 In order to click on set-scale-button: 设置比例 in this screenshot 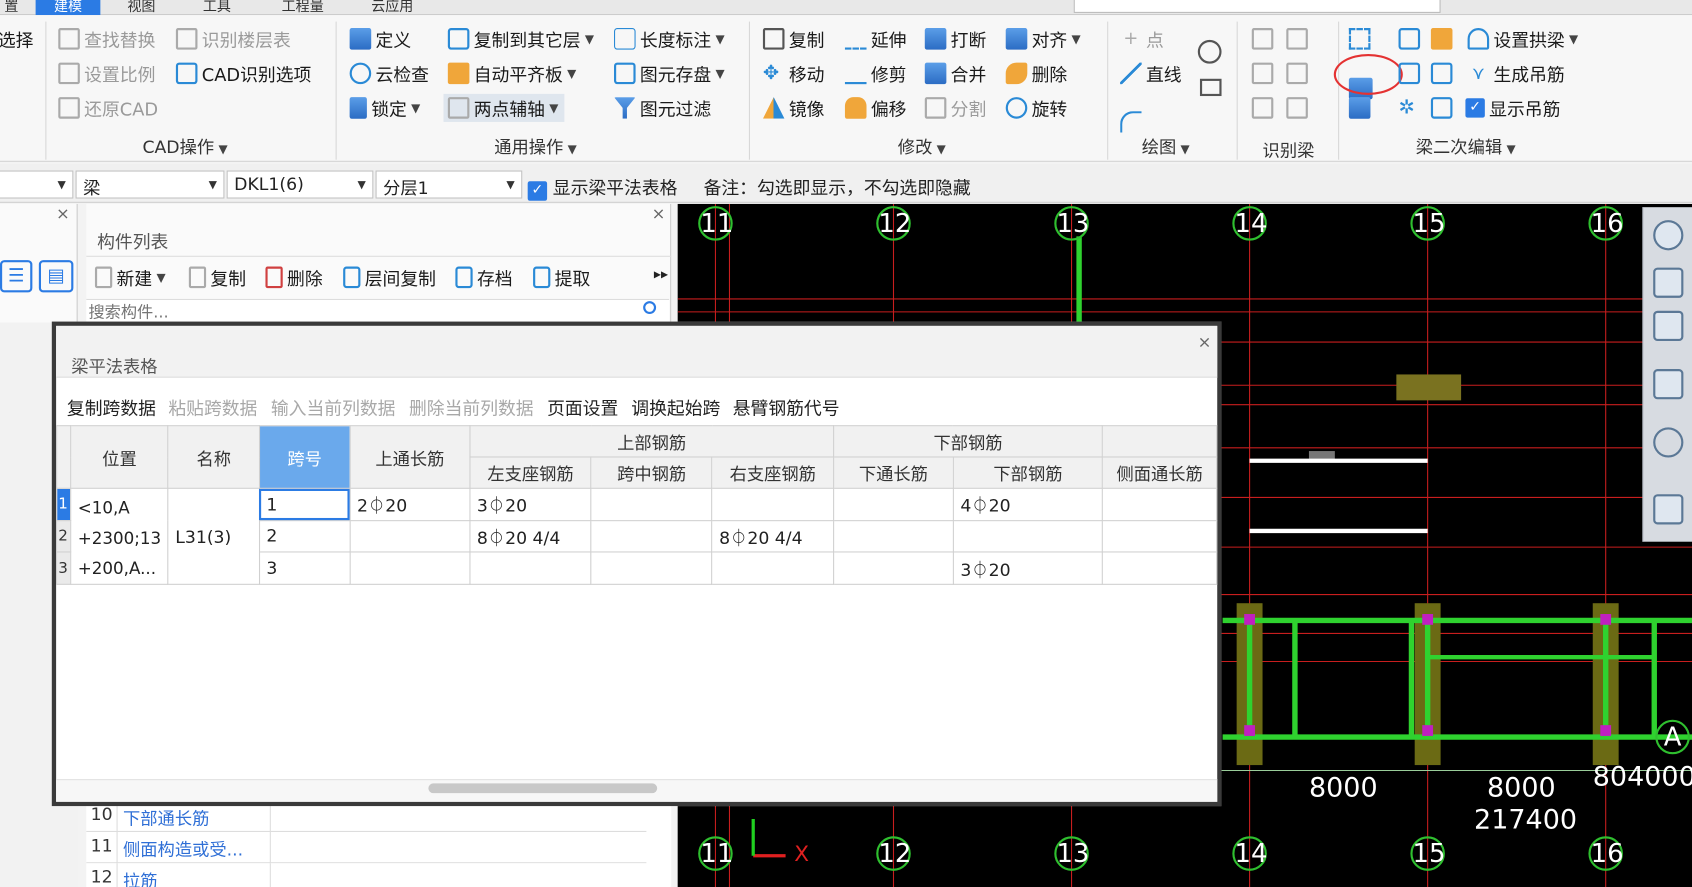, I will do `click(106, 73)`.